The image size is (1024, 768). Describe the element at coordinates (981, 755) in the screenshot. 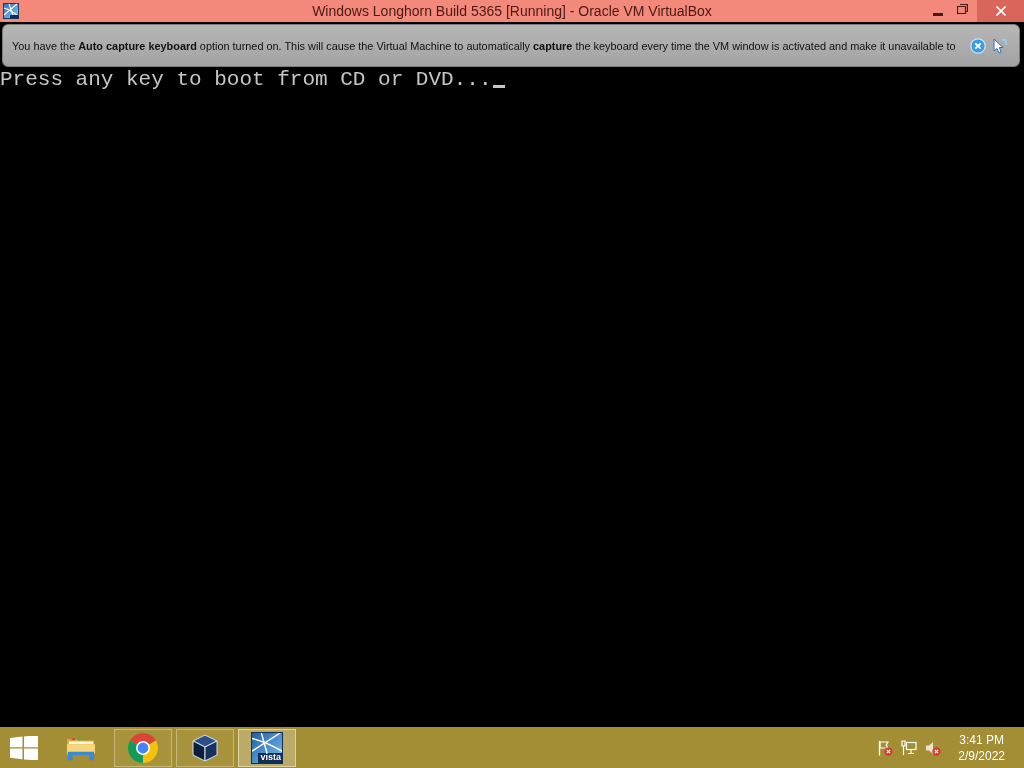

I see `clock-date: 2/9/2022` at that location.